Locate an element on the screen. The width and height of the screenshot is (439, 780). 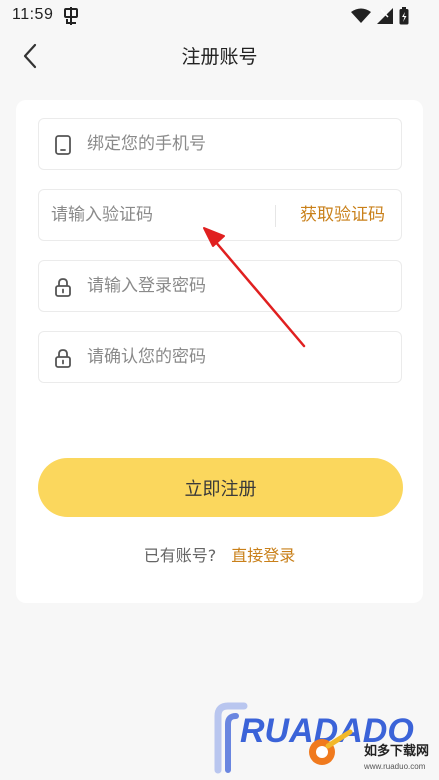
signal-icon is located at coordinates (385, 16).